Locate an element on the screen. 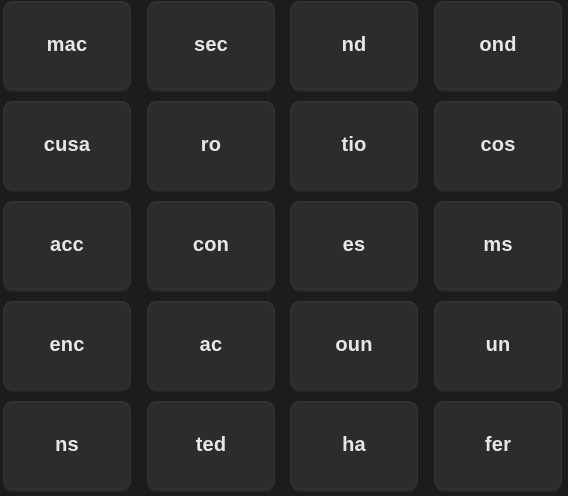  tile: ha is located at coordinates (354, 445).